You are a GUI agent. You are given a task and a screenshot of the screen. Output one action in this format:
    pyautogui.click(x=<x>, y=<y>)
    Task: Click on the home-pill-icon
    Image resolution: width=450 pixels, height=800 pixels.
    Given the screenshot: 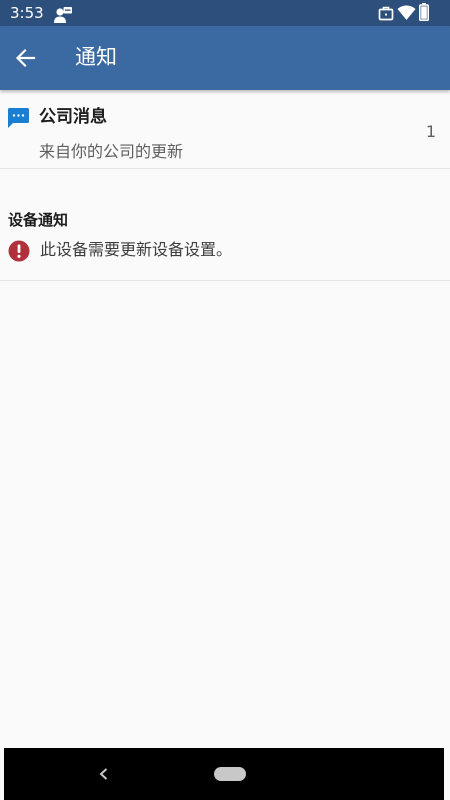 What is the action you would take?
    pyautogui.click(x=230, y=774)
    